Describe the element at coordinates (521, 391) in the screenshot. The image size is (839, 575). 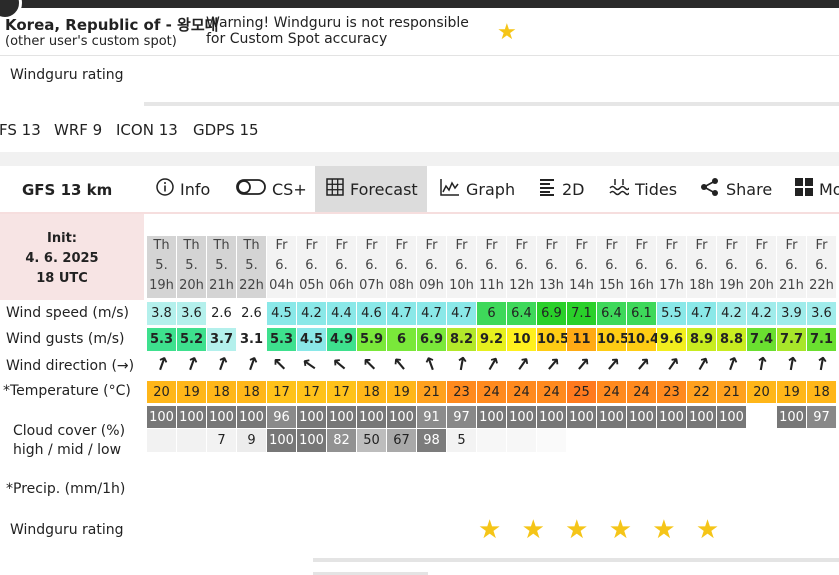
I see `temperature-cell: 24` at that location.